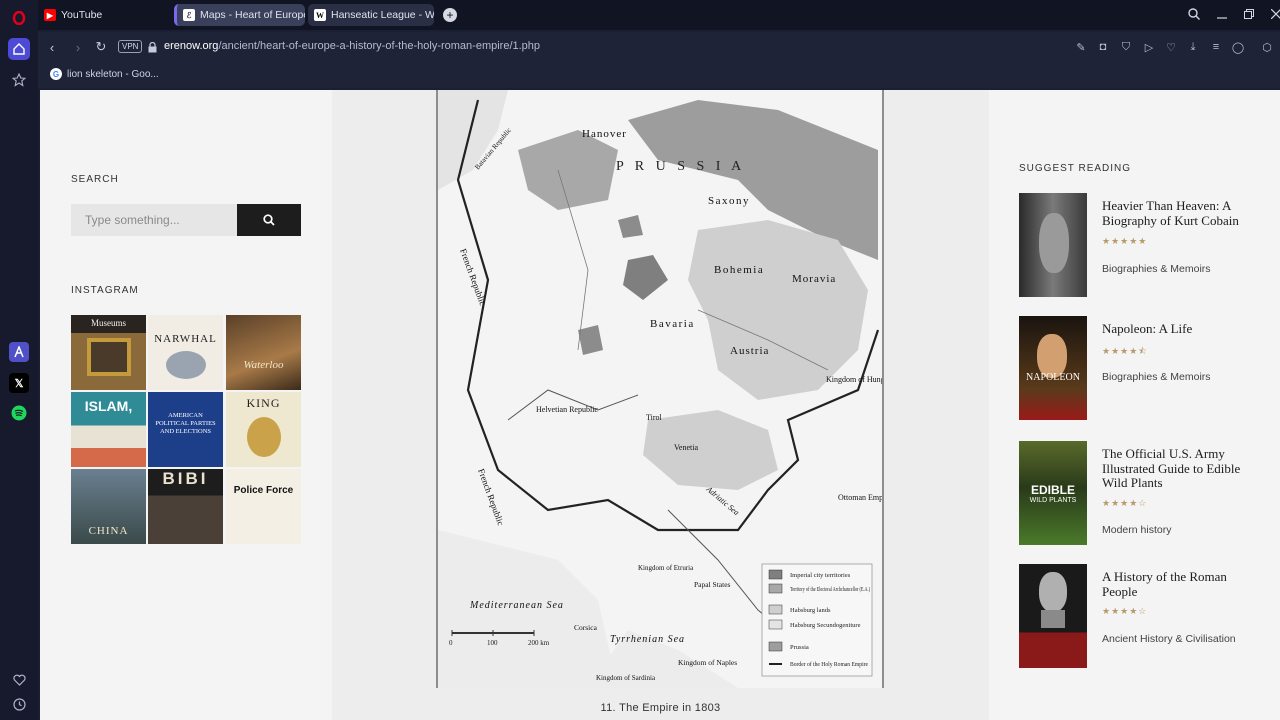 This screenshot has height=720, width=1280. I want to click on profile-icon: ◯, so click(1238, 47).